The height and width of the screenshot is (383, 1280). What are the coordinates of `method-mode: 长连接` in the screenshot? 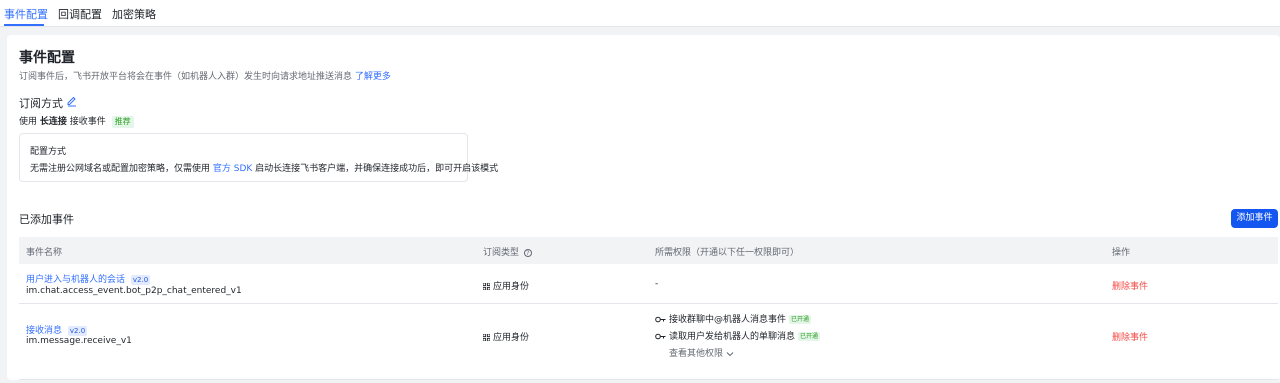 It's located at (53, 122).